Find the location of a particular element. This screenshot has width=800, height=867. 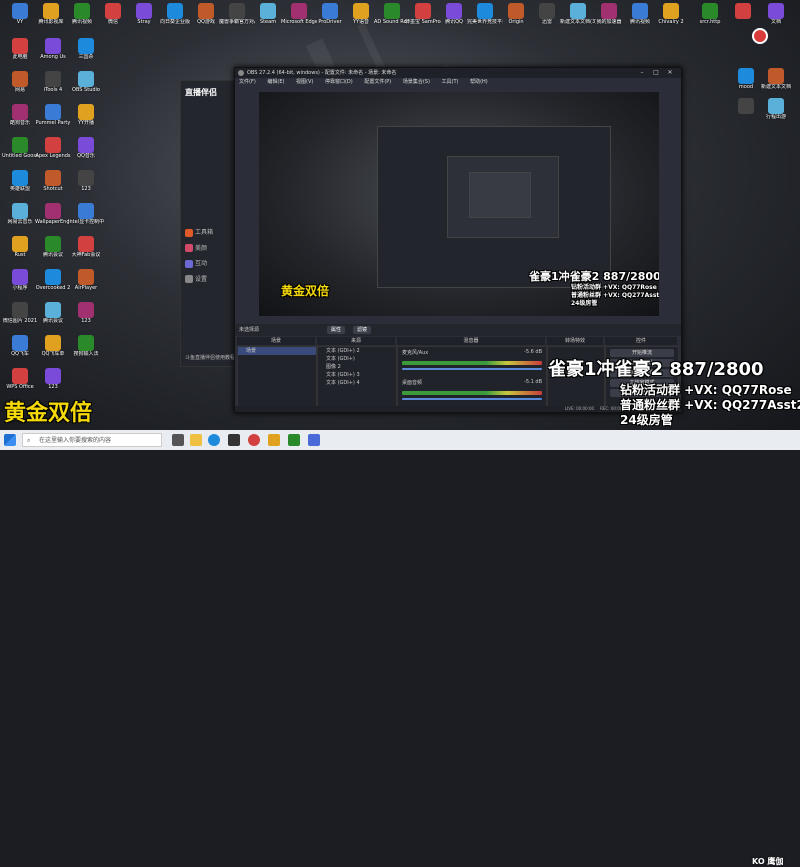

desktop-shortcut: iTools 4 is located at coordinates (53, 82).